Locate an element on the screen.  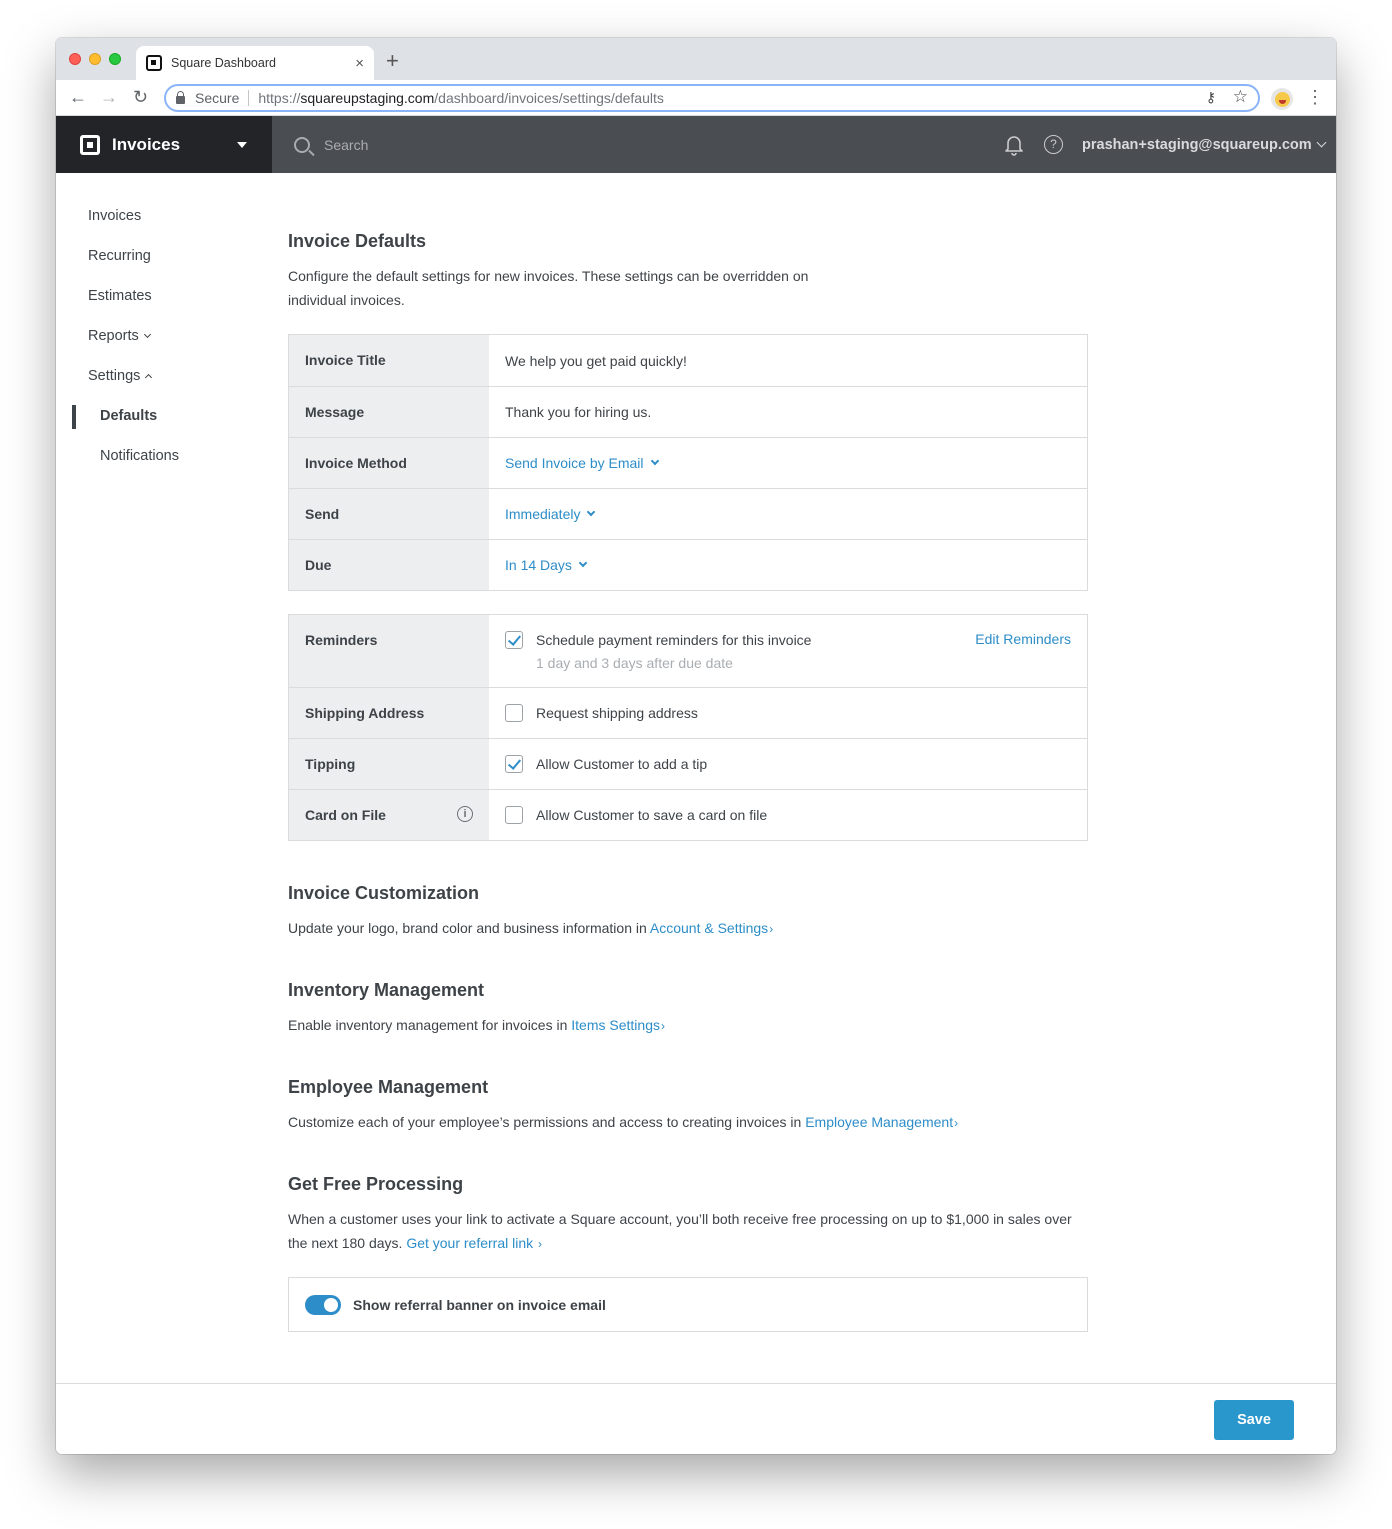
back-arrow-icon: ← is located at coordinates (78, 97).